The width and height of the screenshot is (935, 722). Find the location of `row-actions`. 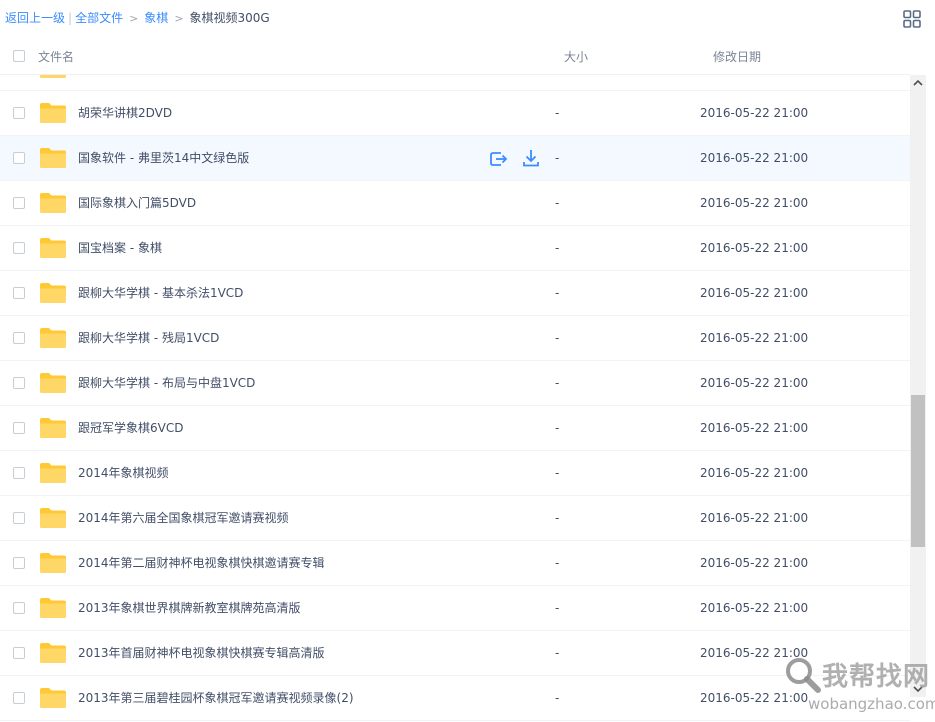

row-actions is located at coordinates (516, 158).